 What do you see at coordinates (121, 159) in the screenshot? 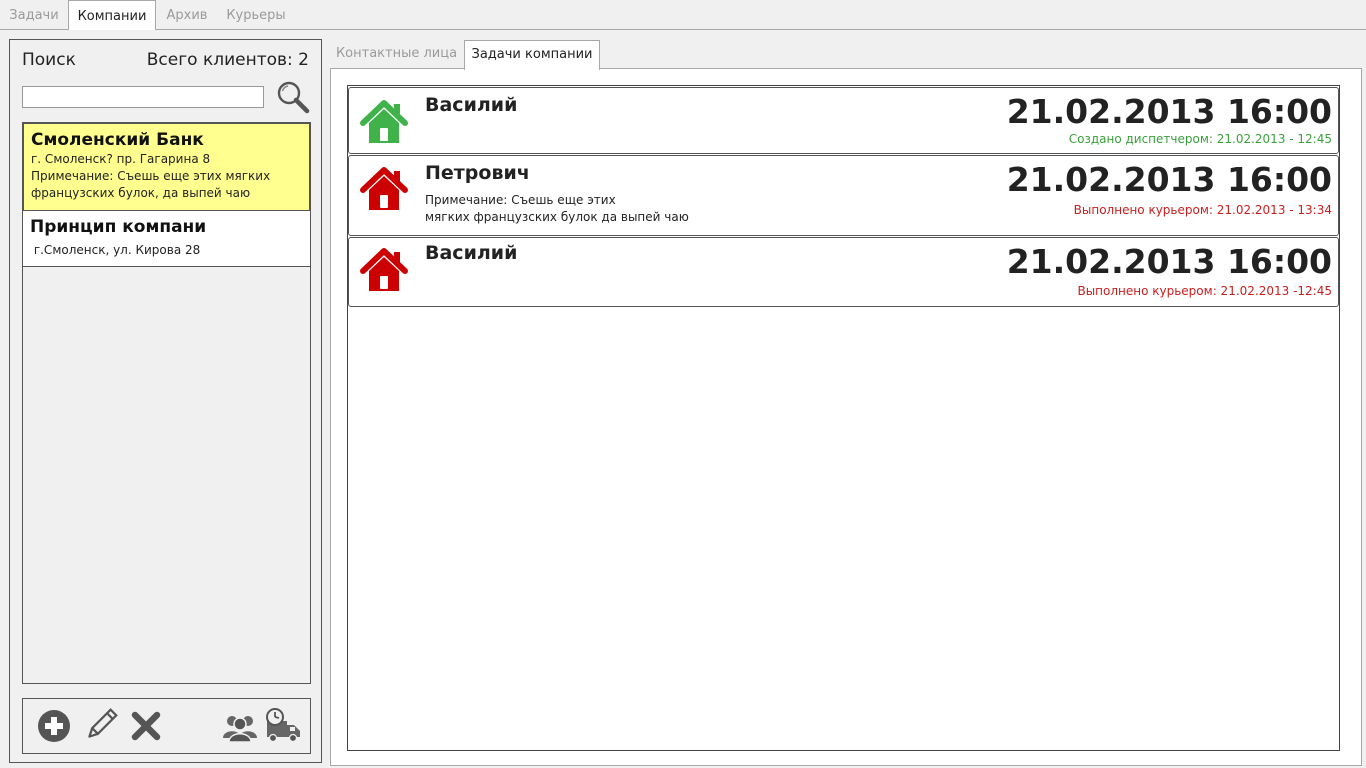
I see `client-address: г. Смоленск? пр. Гагарина 8` at bounding box center [121, 159].